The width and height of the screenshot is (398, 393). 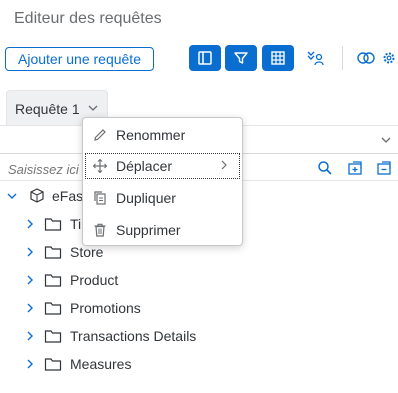 I want to click on menu-item-rename: Renommer, so click(x=162, y=135).